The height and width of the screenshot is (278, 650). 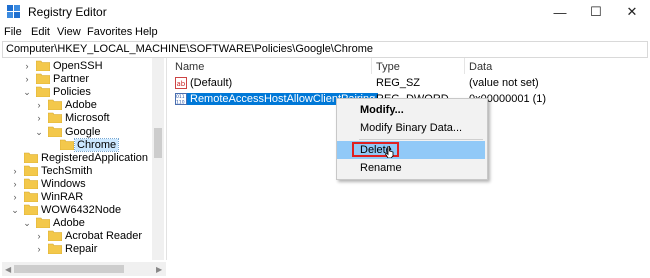 I want to click on window-title: Registry Editor, so click(x=67, y=12).